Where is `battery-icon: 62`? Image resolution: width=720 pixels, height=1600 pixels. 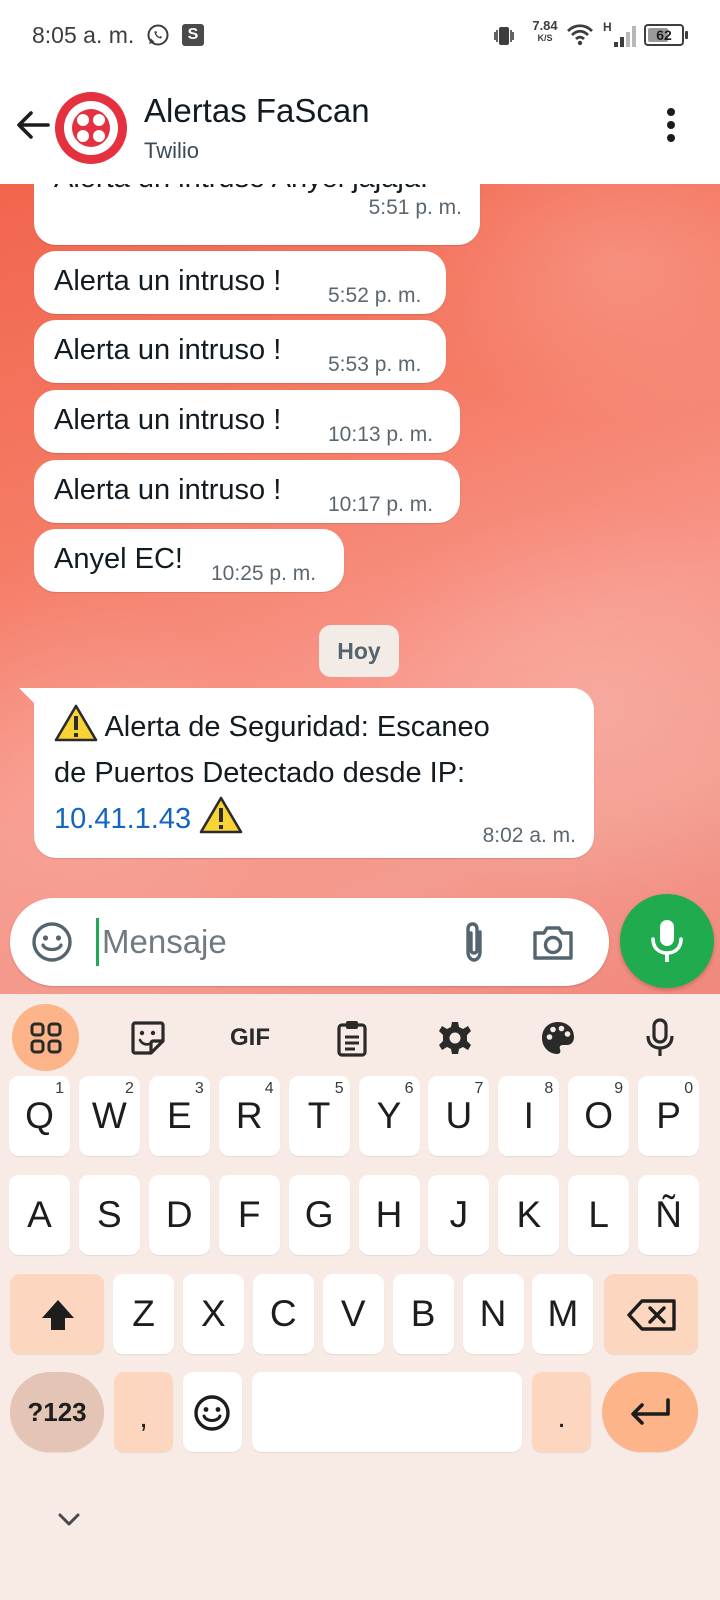
battery-icon: 62 is located at coordinates (666, 35).